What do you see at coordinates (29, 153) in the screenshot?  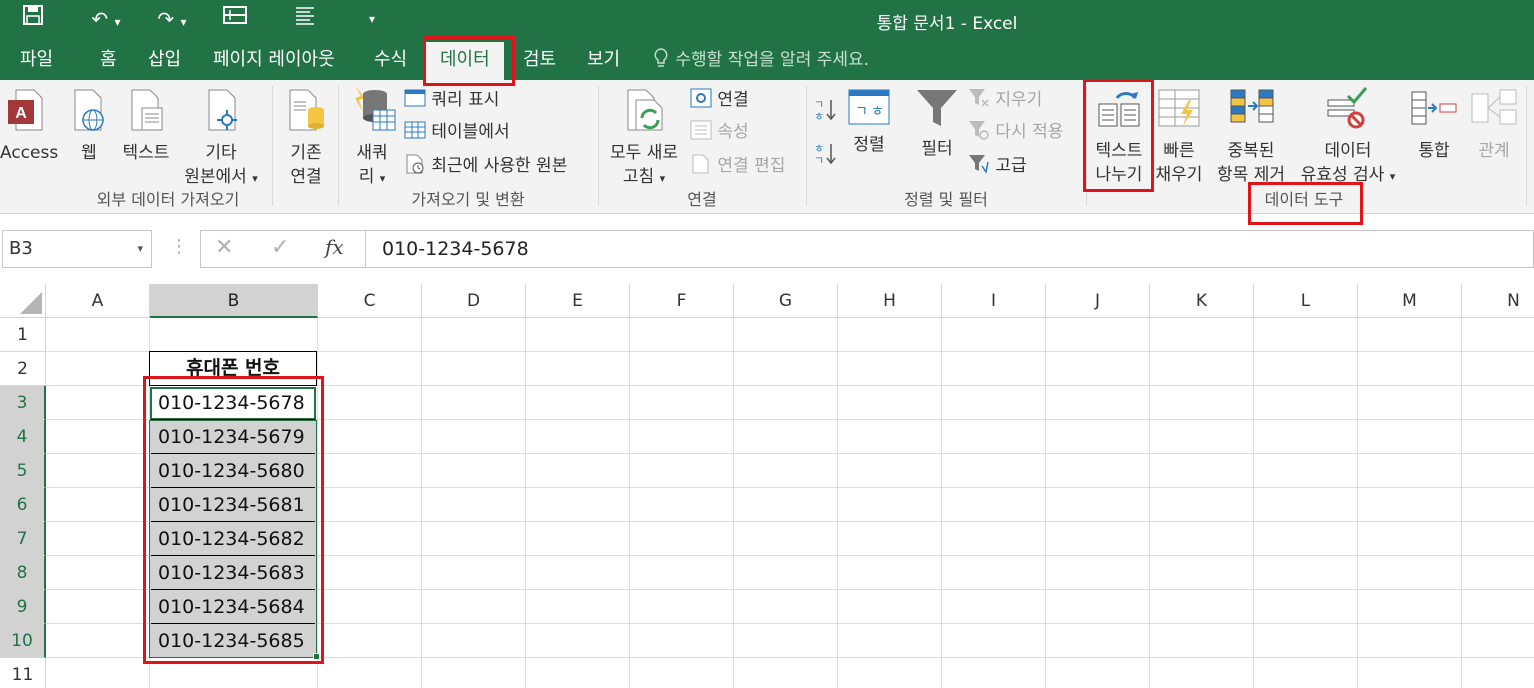 I see `access-label: Access` at bounding box center [29, 153].